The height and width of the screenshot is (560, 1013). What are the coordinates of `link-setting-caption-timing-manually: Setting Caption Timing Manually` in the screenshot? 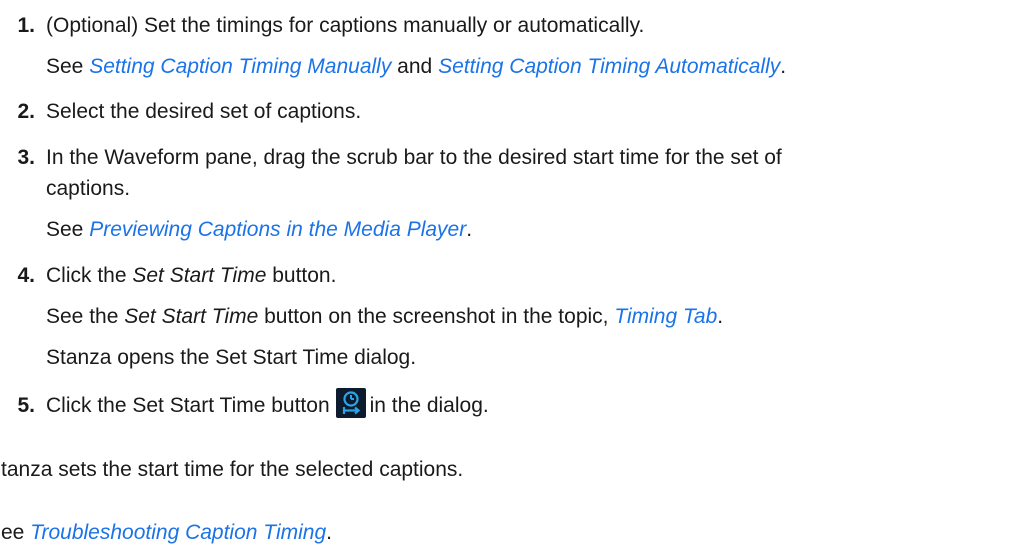 It's located at (240, 66).